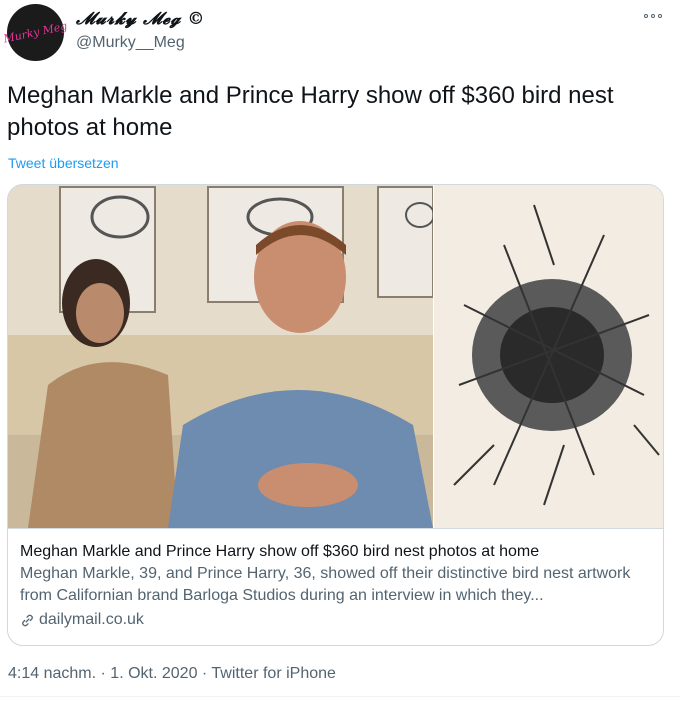 The width and height of the screenshot is (680, 702). I want to click on translate-tweet-link: Tweet übersetzen, so click(63, 163).